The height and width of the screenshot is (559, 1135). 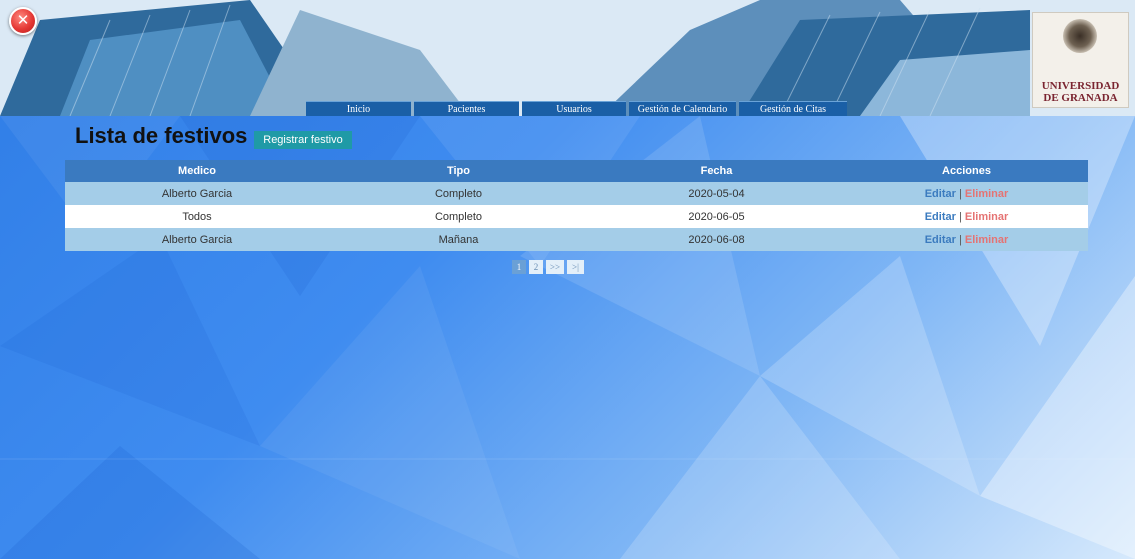 I want to click on last-page-button: >|, so click(x=575, y=267).